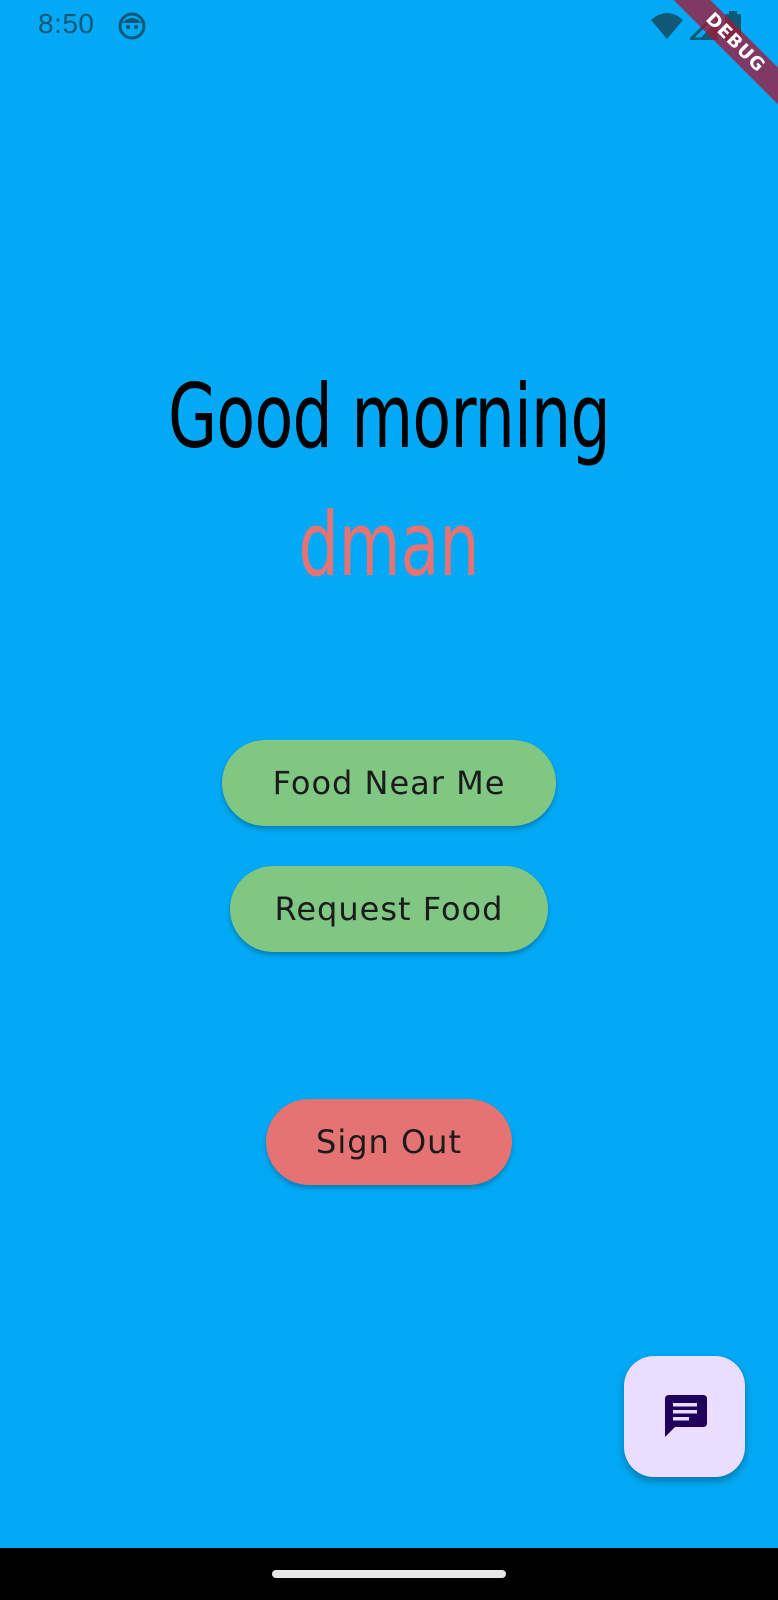  What do you see at coordinates (389, 416) in the screenshot?
I see `greeting-text: Good morning` at bounding box center [389, 416].